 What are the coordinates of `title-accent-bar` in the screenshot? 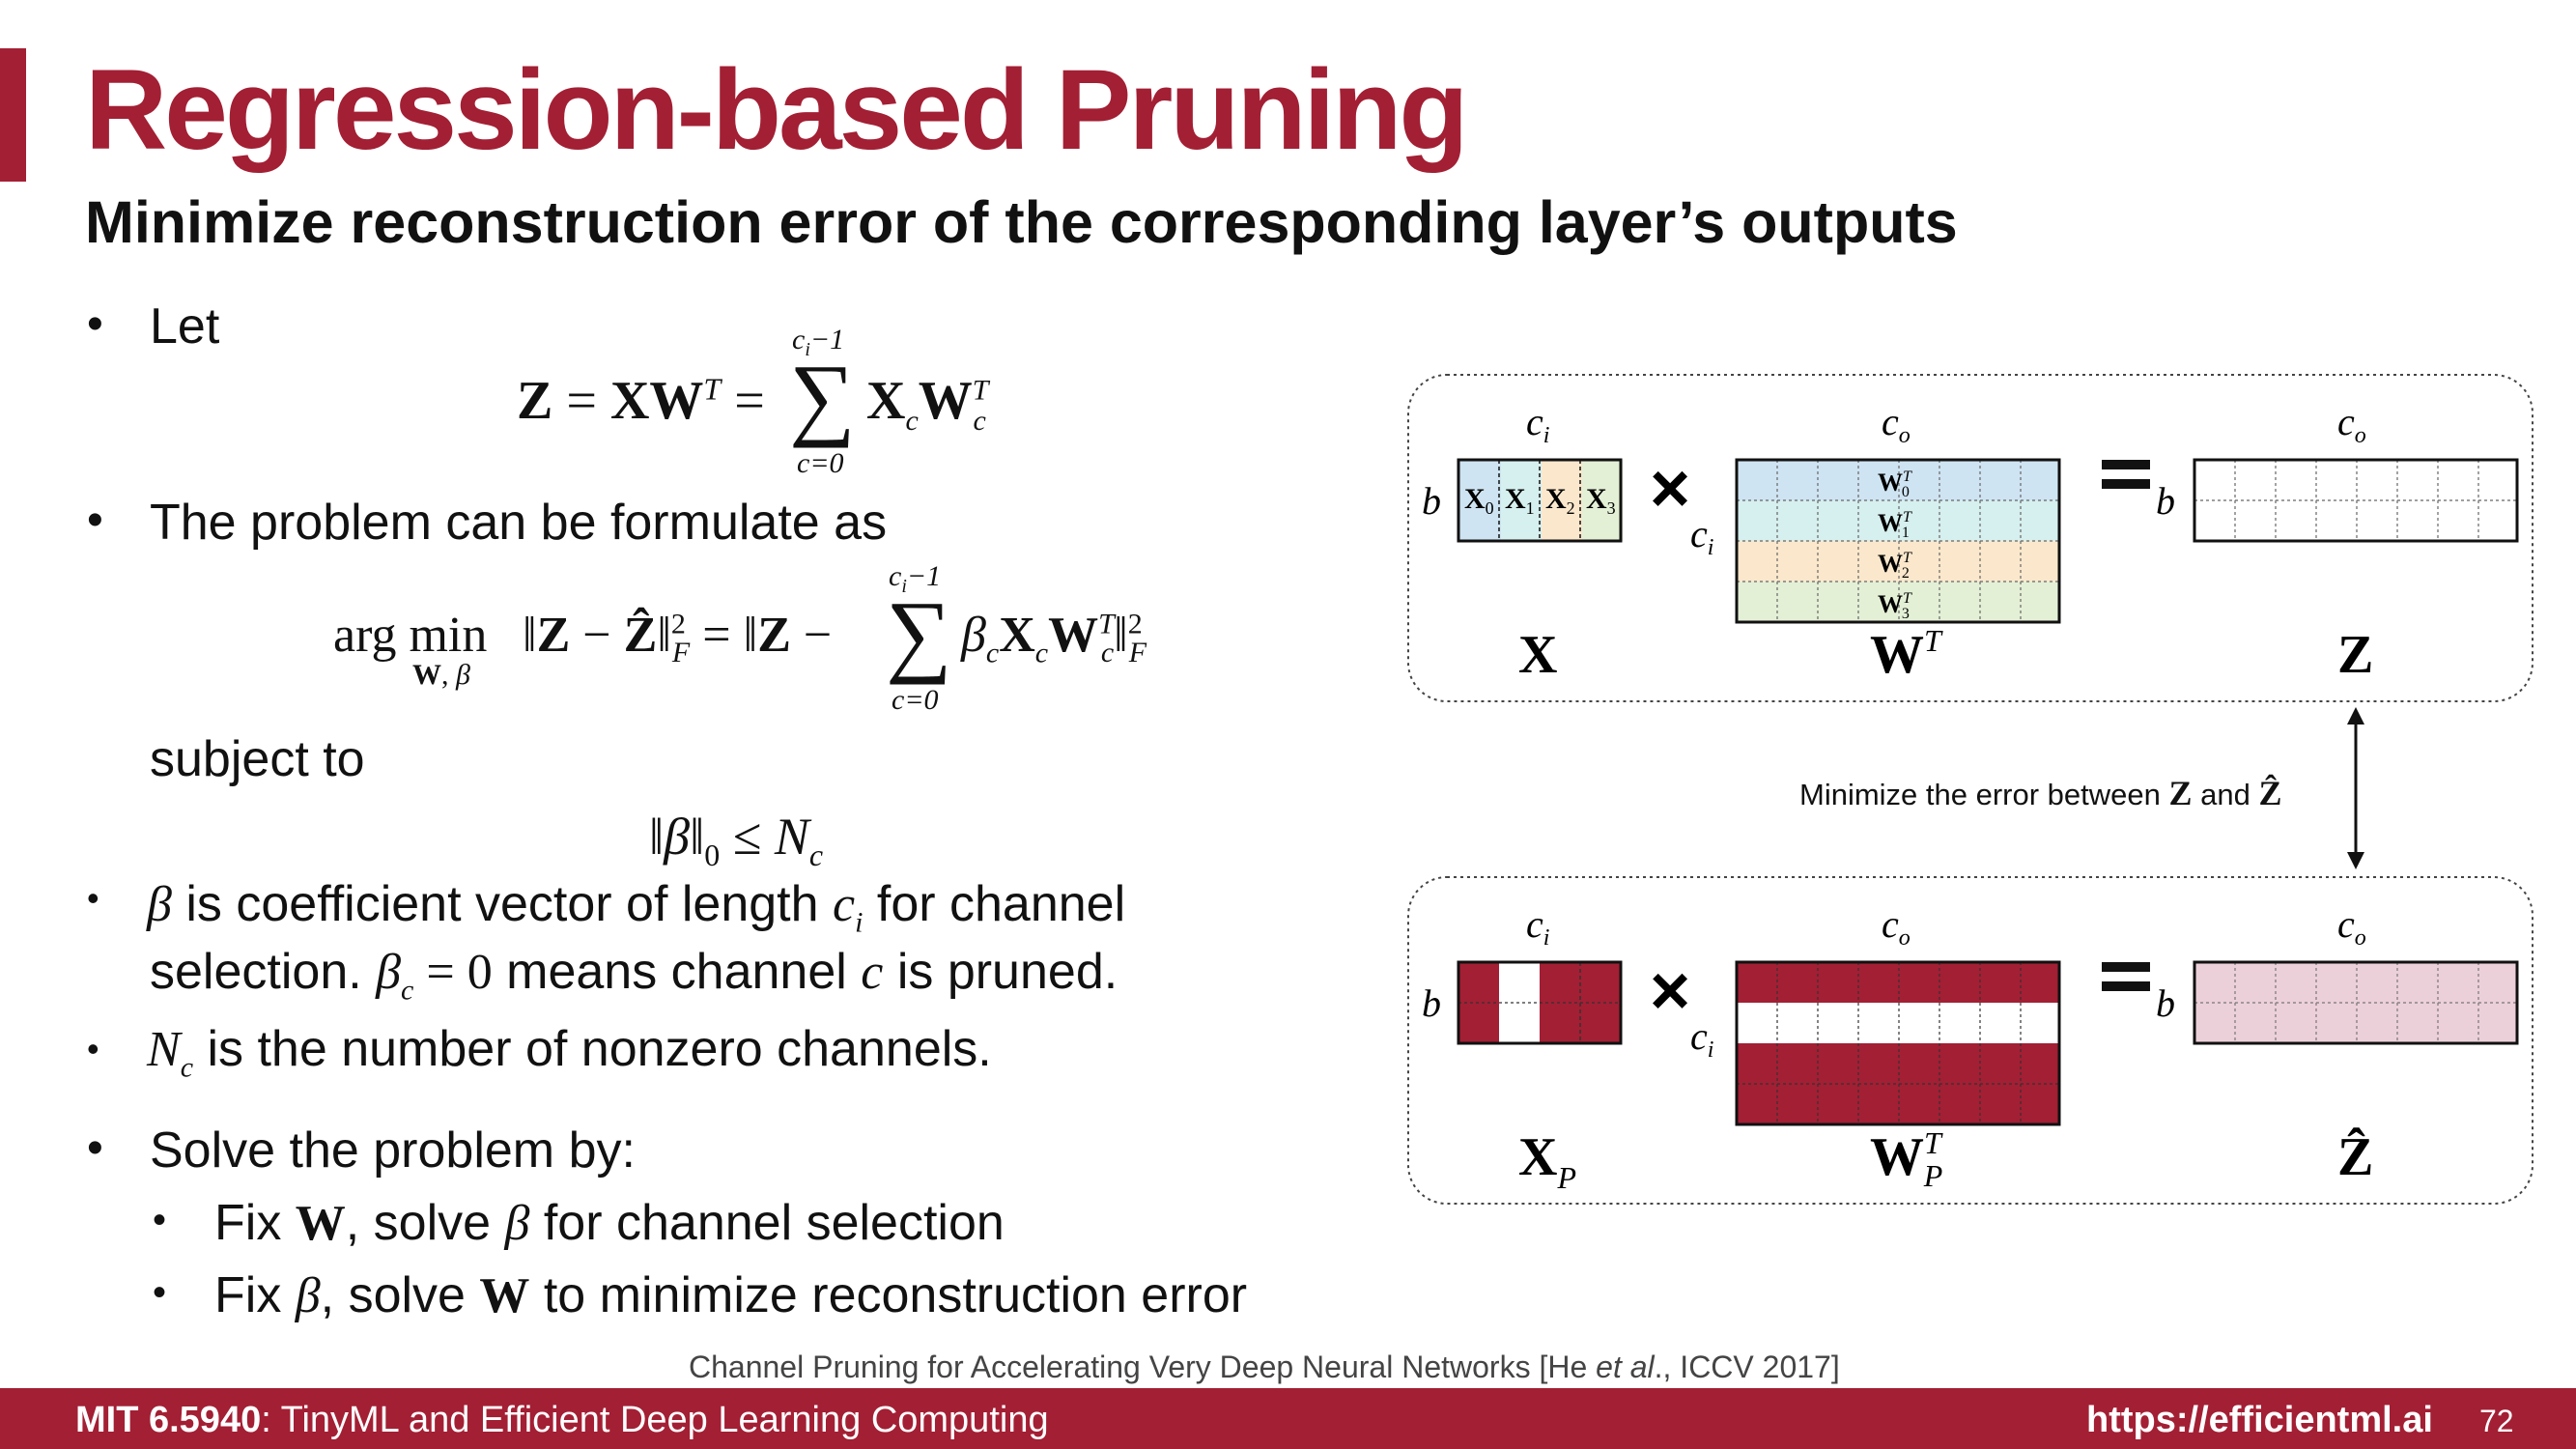 It's located at (13, 115).